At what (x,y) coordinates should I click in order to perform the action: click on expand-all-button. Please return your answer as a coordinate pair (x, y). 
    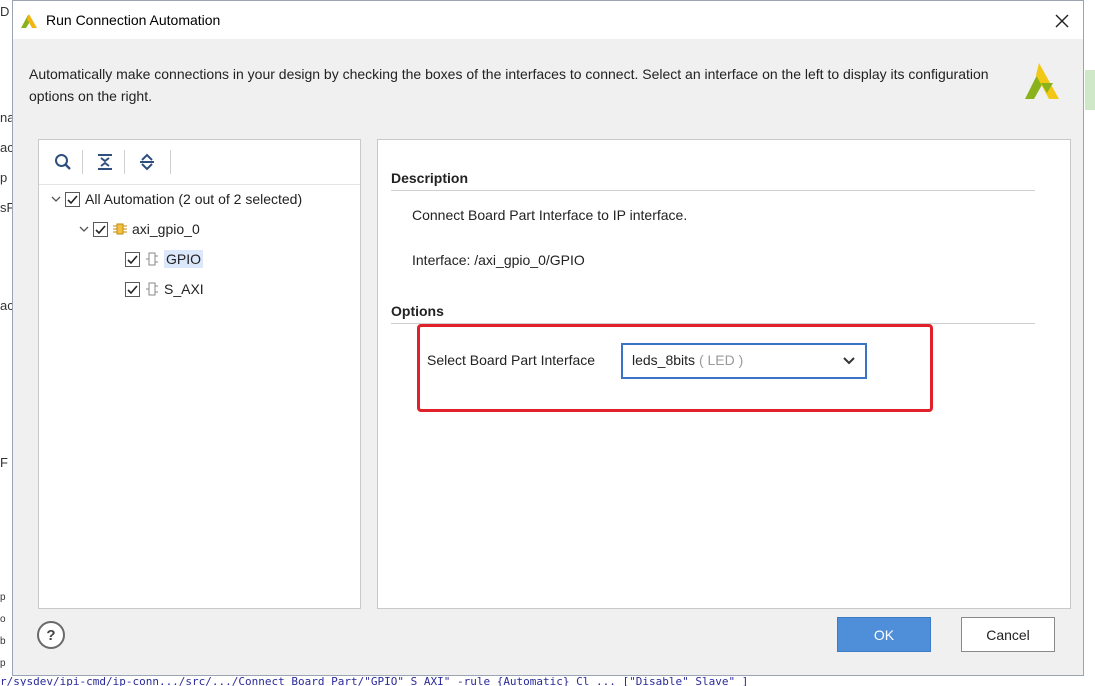
    Looking at the image, I should click on (147, 162).